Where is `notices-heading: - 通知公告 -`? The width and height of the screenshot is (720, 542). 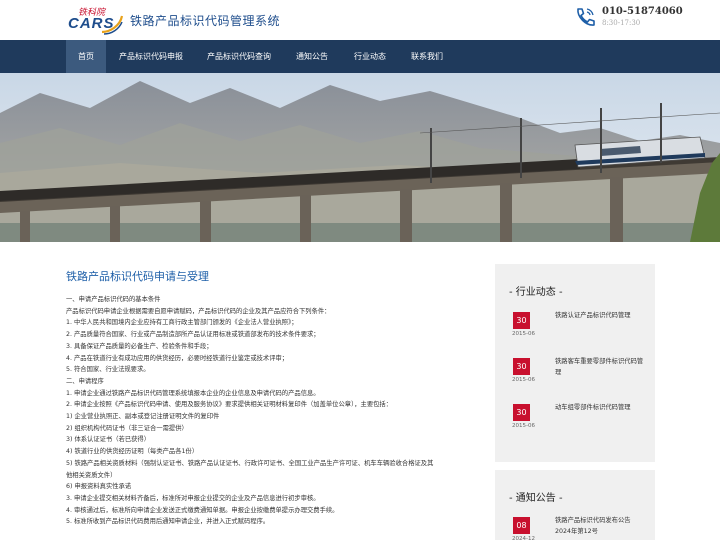
notices-heading: - 通知公告 - is located at coordinates (536, 498).